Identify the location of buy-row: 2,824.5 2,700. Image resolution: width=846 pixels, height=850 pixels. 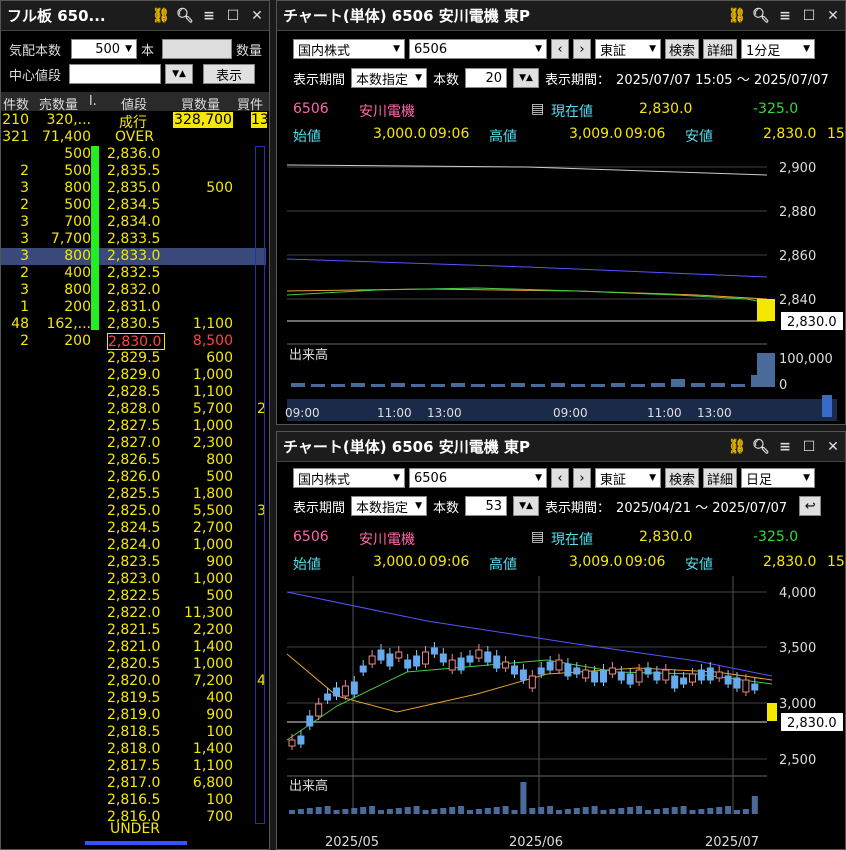
(133, 528).